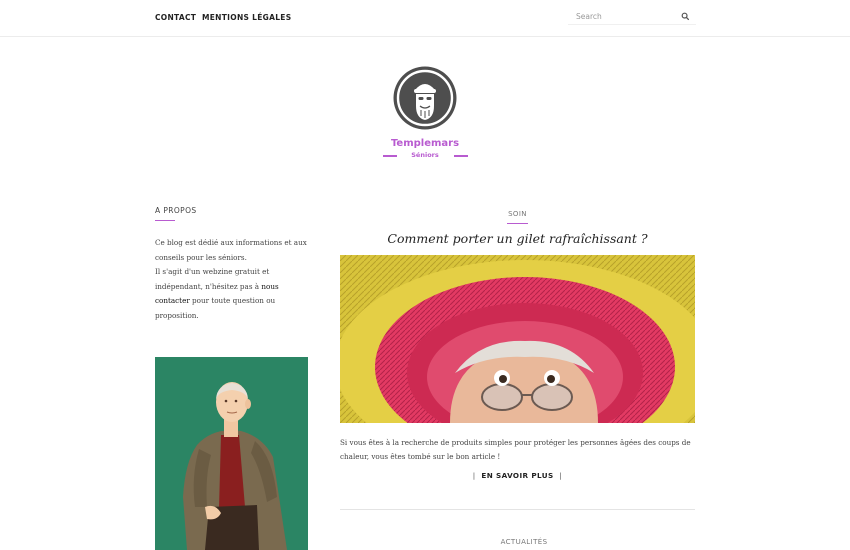 This screenshot has height=550, width=850. I want to click on next-post-category-link: ACTUALITÉS, so click(524, 542).